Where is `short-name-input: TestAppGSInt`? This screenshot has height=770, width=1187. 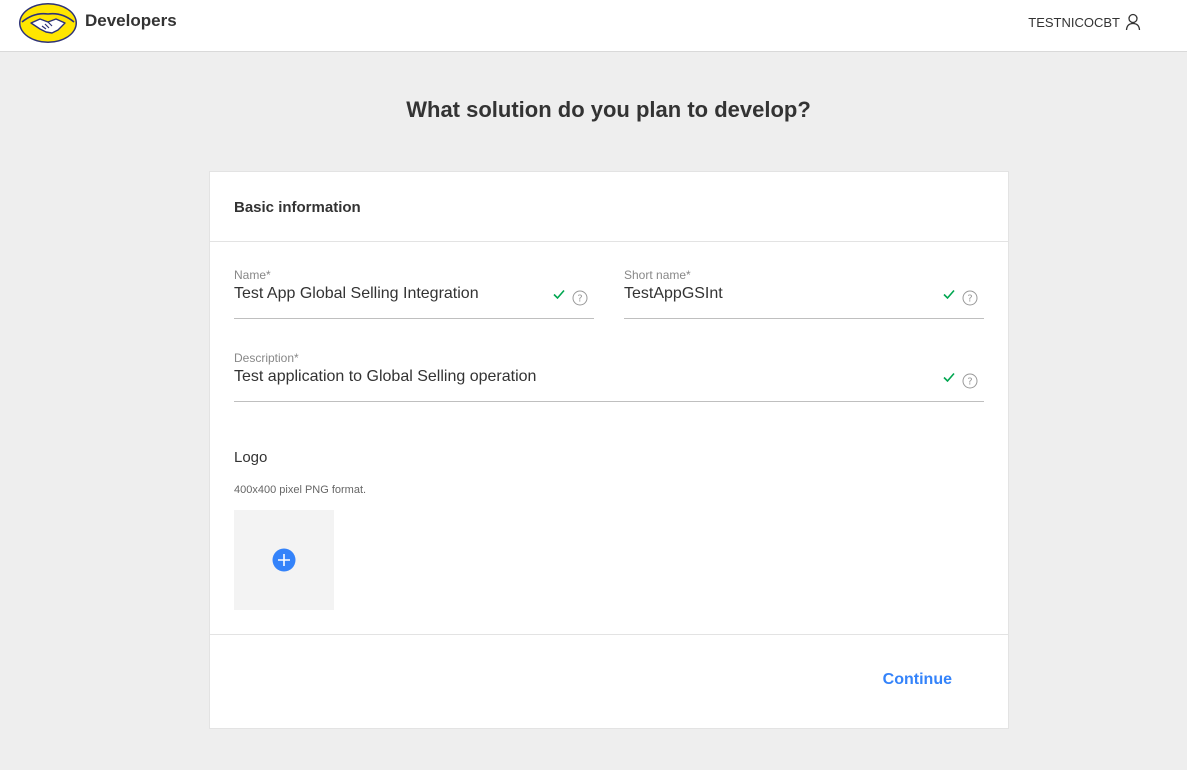 short-name-input: TestAppGSInt is located at coordinates (673, 294).